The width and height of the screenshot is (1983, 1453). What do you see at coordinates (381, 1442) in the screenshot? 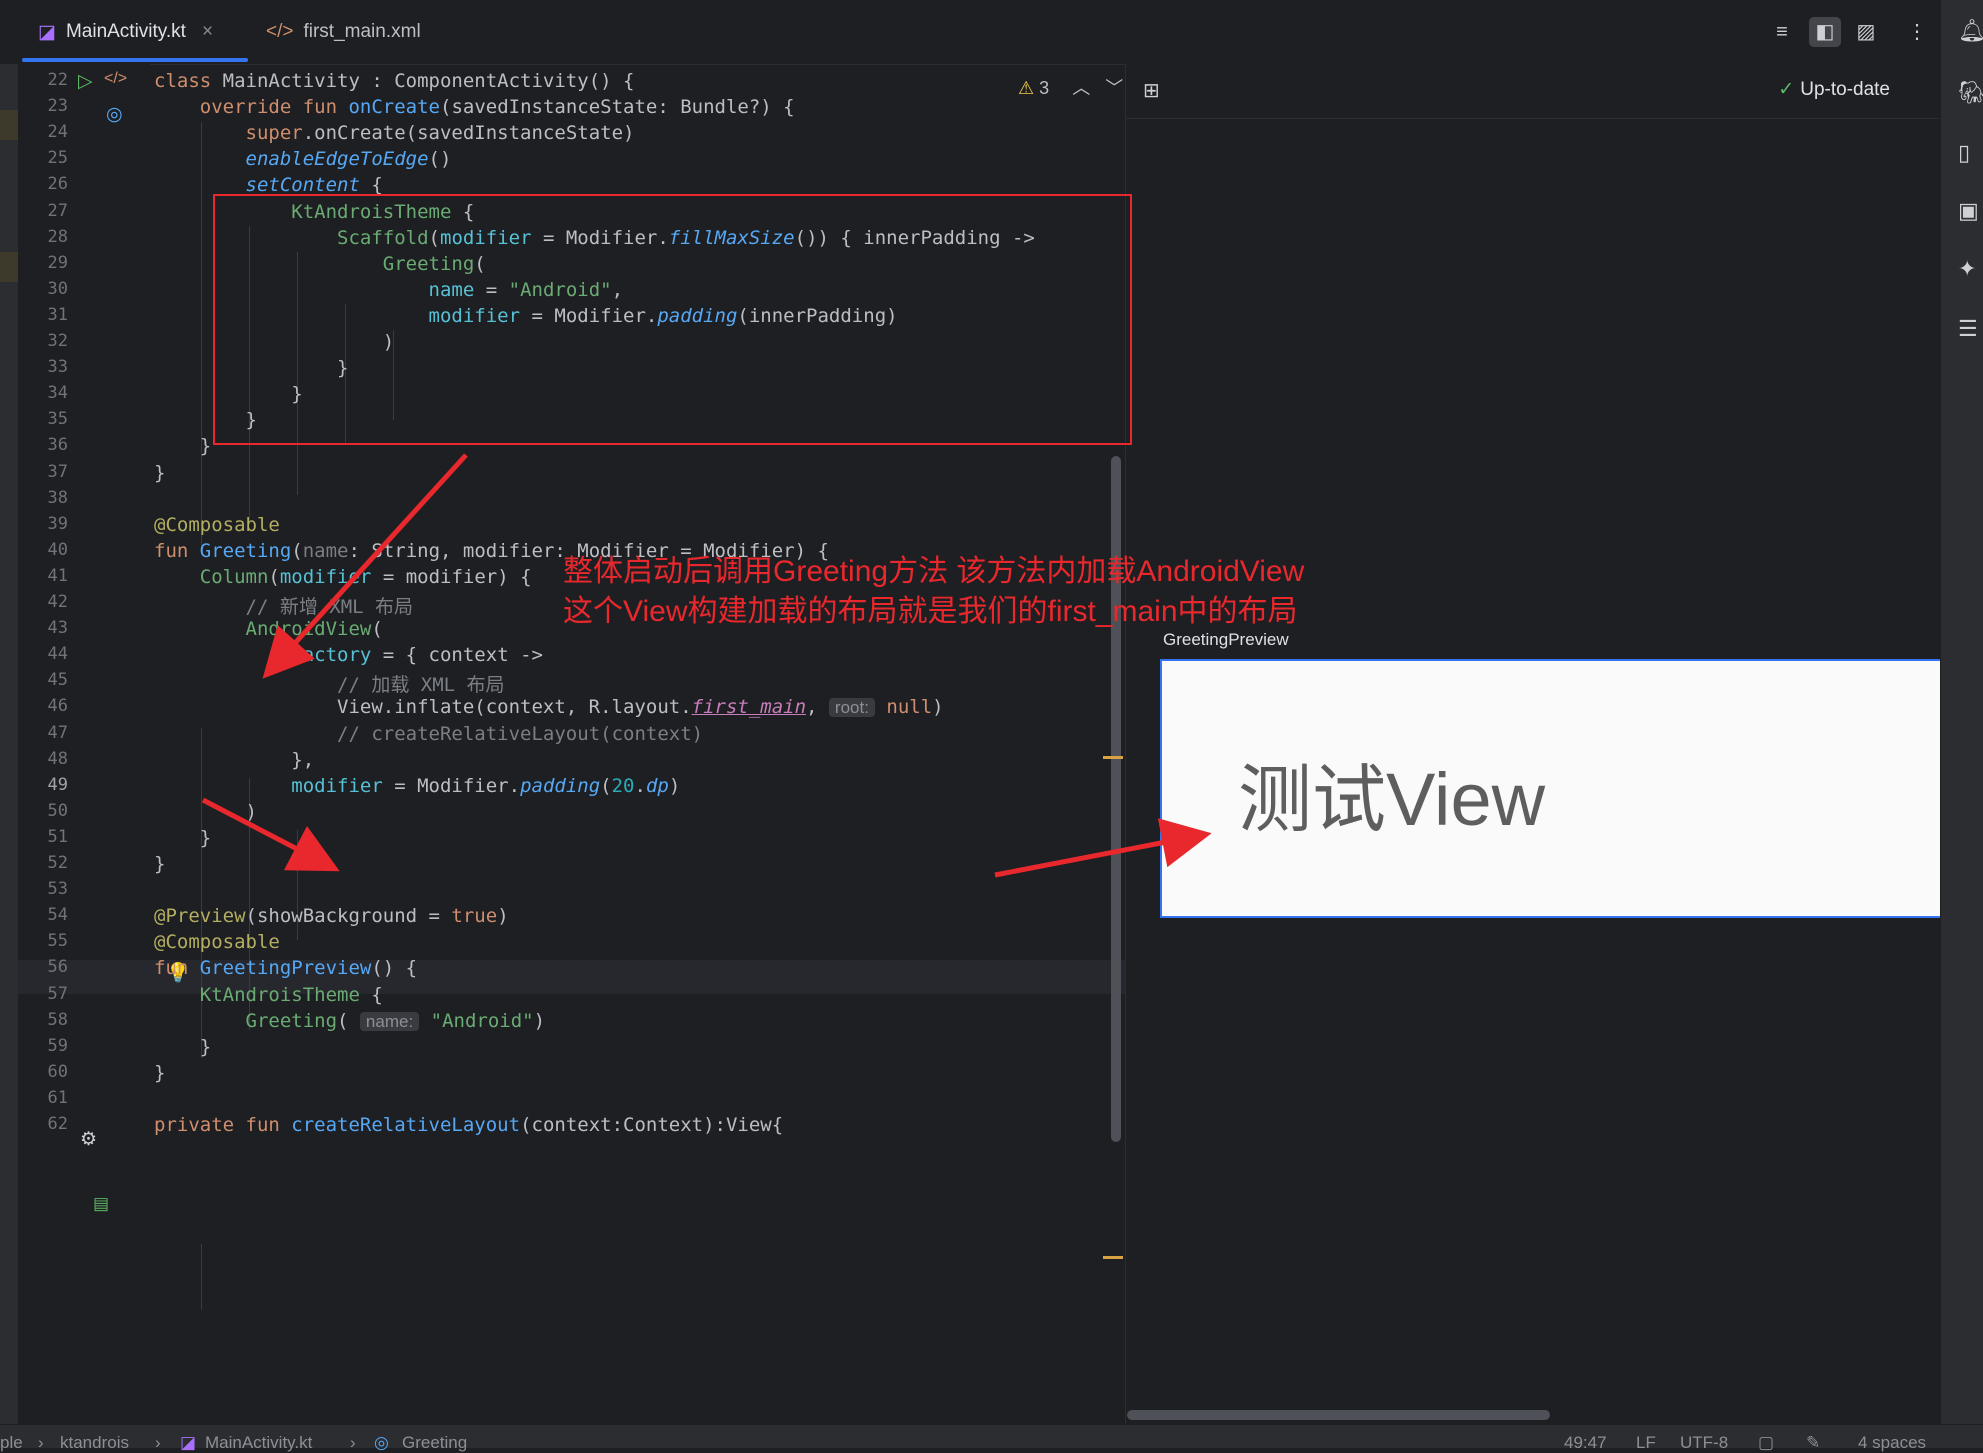
I see `function-icon: ◎` at bounding box center [381, 1442].